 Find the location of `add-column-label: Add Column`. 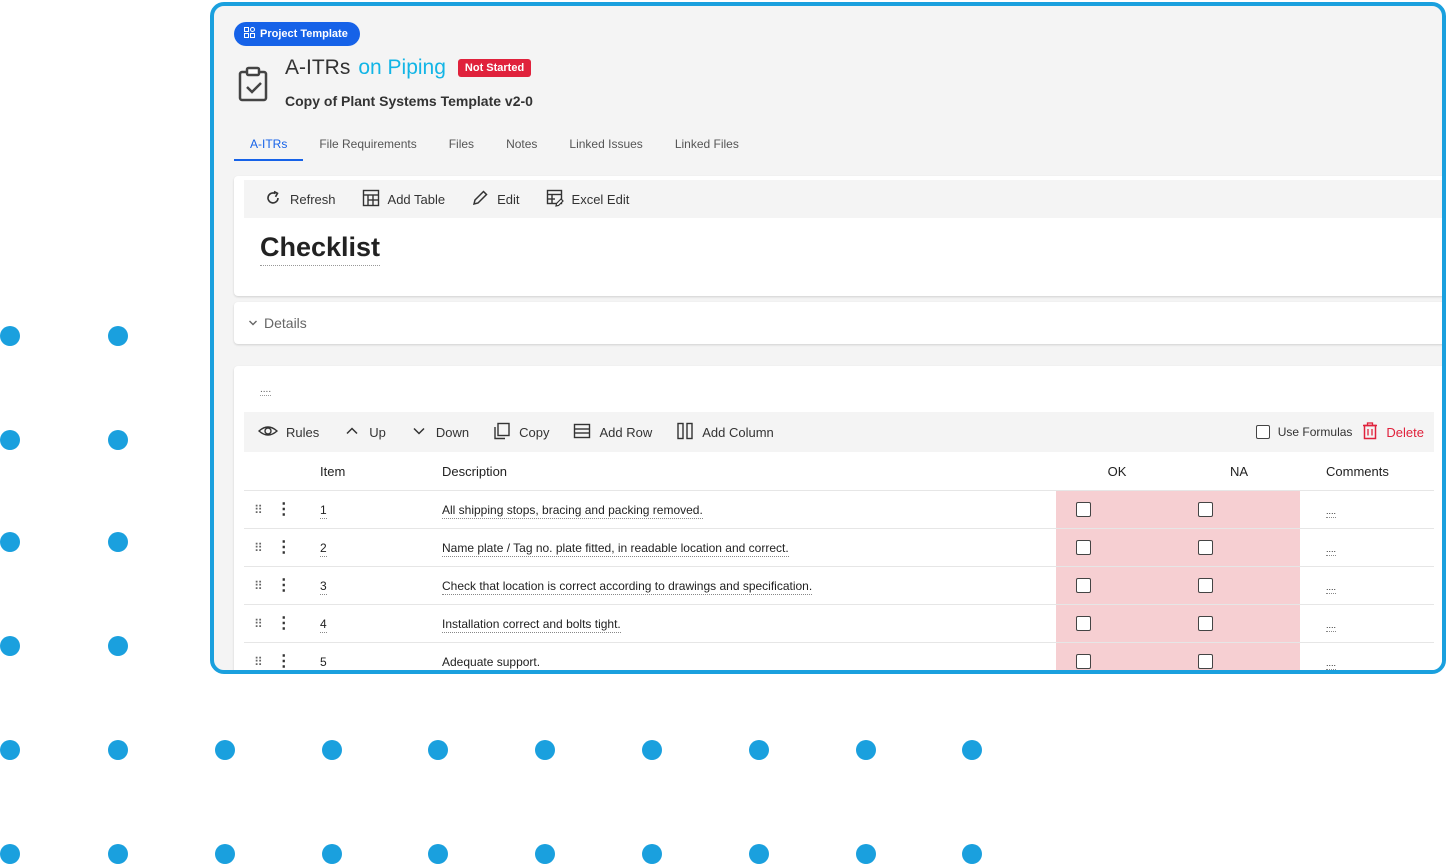

add-column-label: Add Column is located at coordinates (738, 432).